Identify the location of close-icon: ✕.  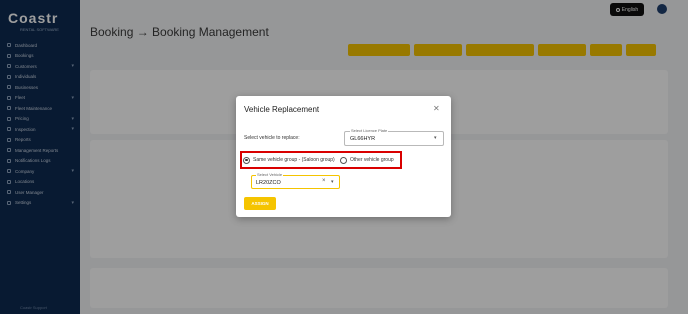
(436, 108).